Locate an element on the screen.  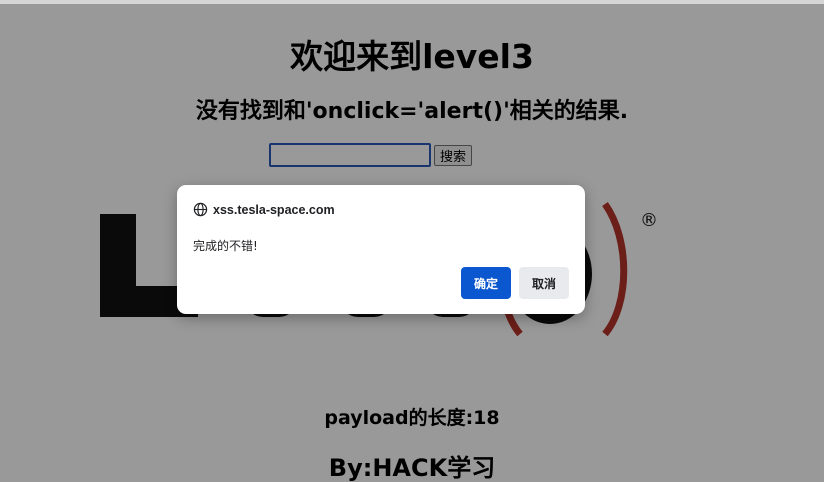
ok-button: 确定 is located at coordinates (486, 283).